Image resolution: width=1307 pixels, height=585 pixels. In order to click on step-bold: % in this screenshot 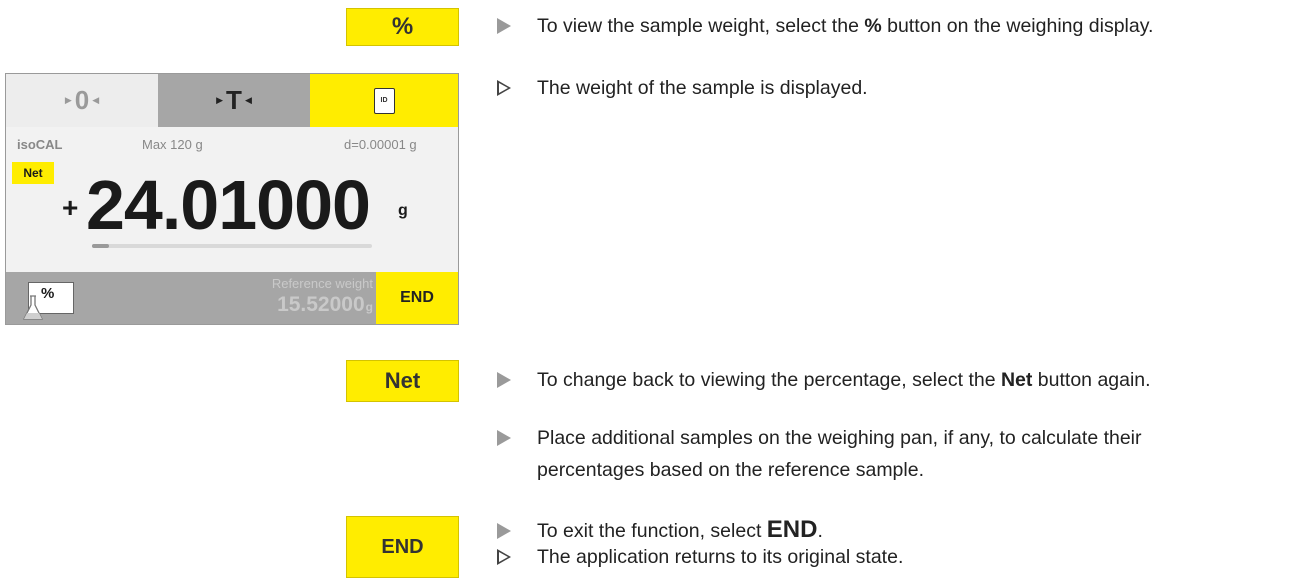, I will do `click(873, 26)`.